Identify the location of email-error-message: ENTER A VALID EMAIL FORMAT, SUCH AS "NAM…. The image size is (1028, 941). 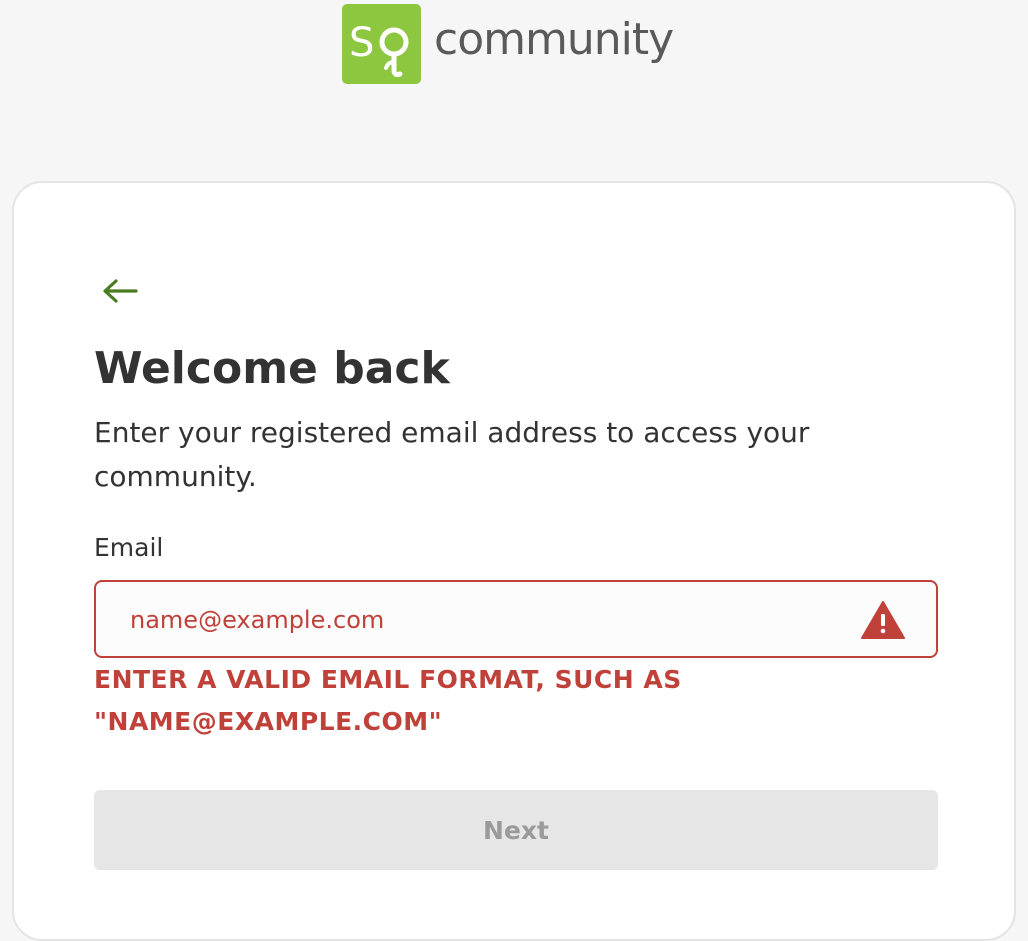
(388, 700).